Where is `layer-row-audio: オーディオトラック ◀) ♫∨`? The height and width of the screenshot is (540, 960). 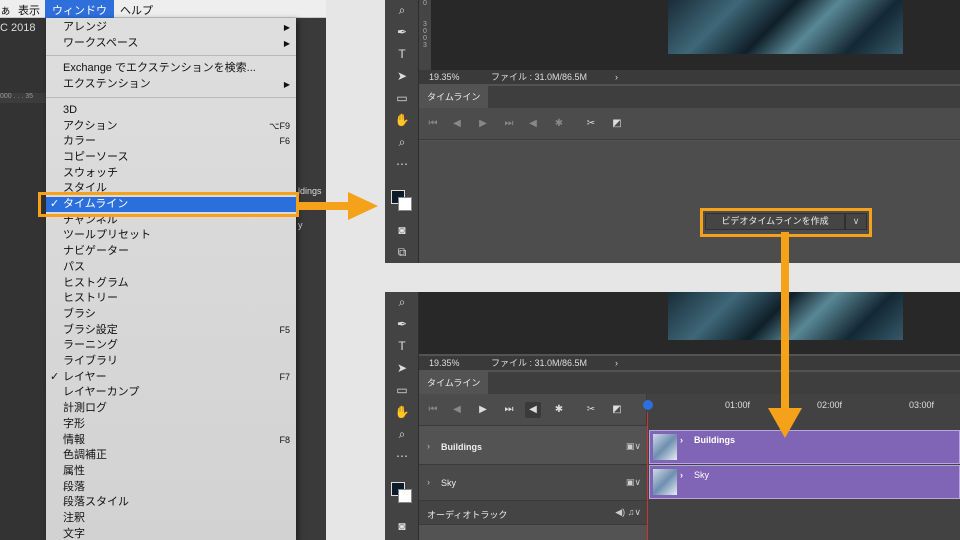
layer-row-audio: オーディオトラック ◀) ♫∨ is located at coordinates (533, 513).